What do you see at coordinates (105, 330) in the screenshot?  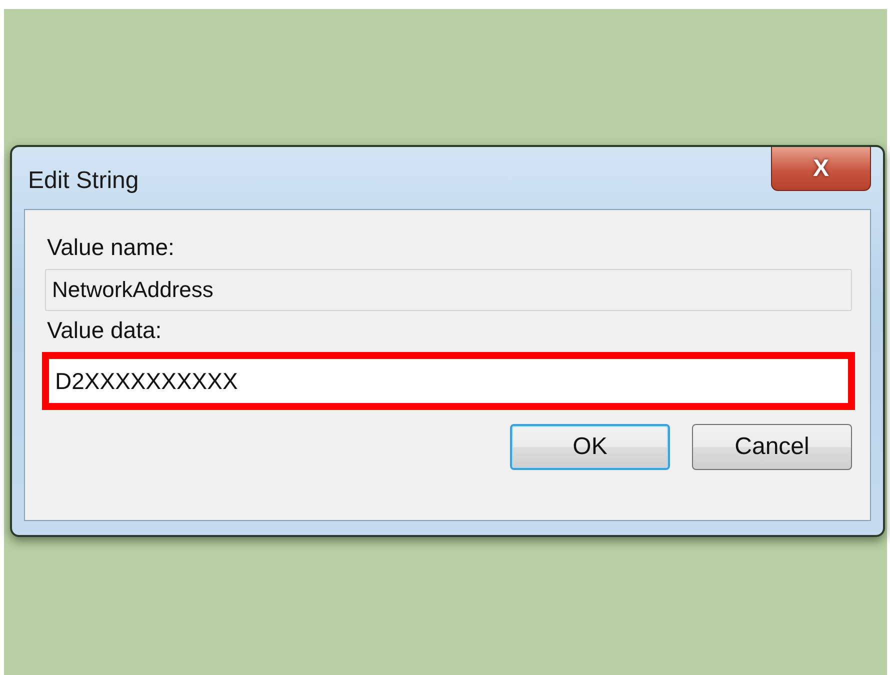 I see `field-label: Value data:` at bounding box center [105, 330].